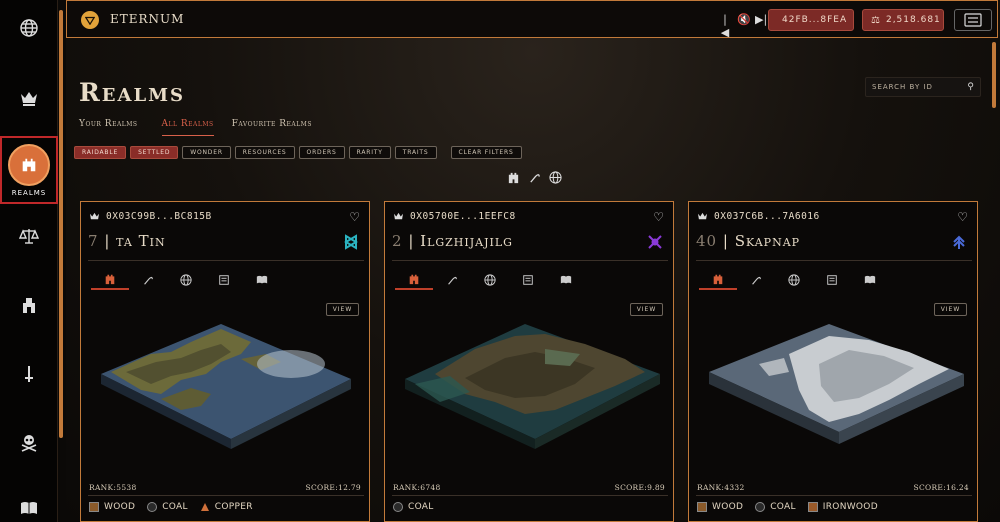  I want to click on sickle-icon, so click(148, 280).